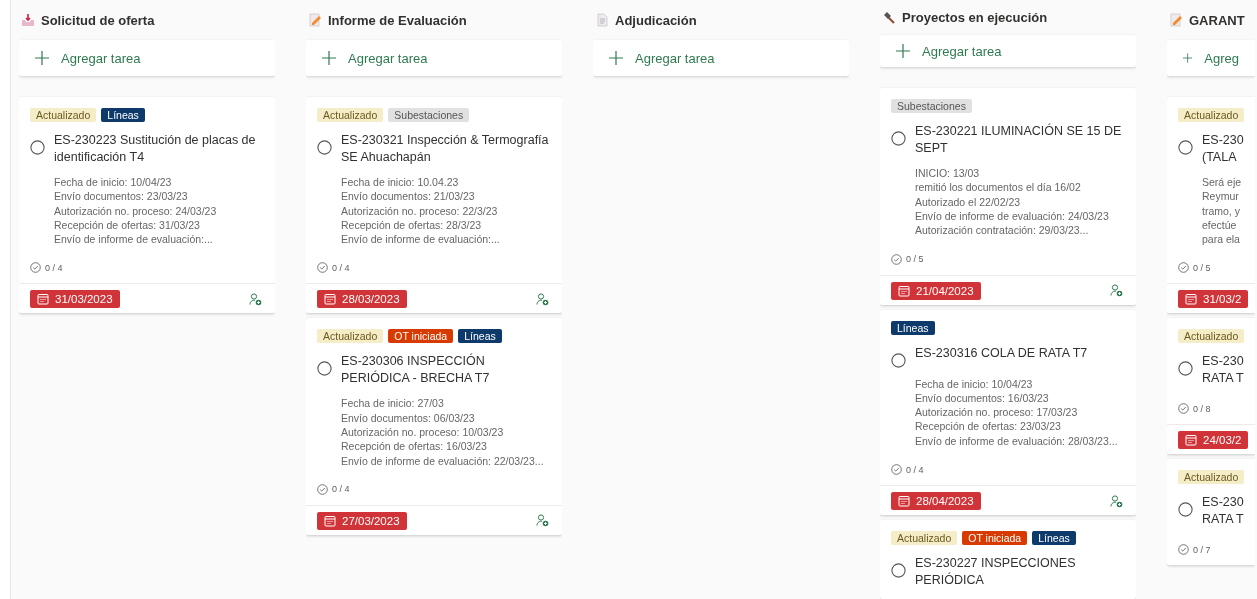 The height and width of the screenshot is (599, 1257). What do you see at coordinates (975, 18) in the screenshot?
I see `bucket-title: Proyectos en ejecución` at bounding box center [975, 18].